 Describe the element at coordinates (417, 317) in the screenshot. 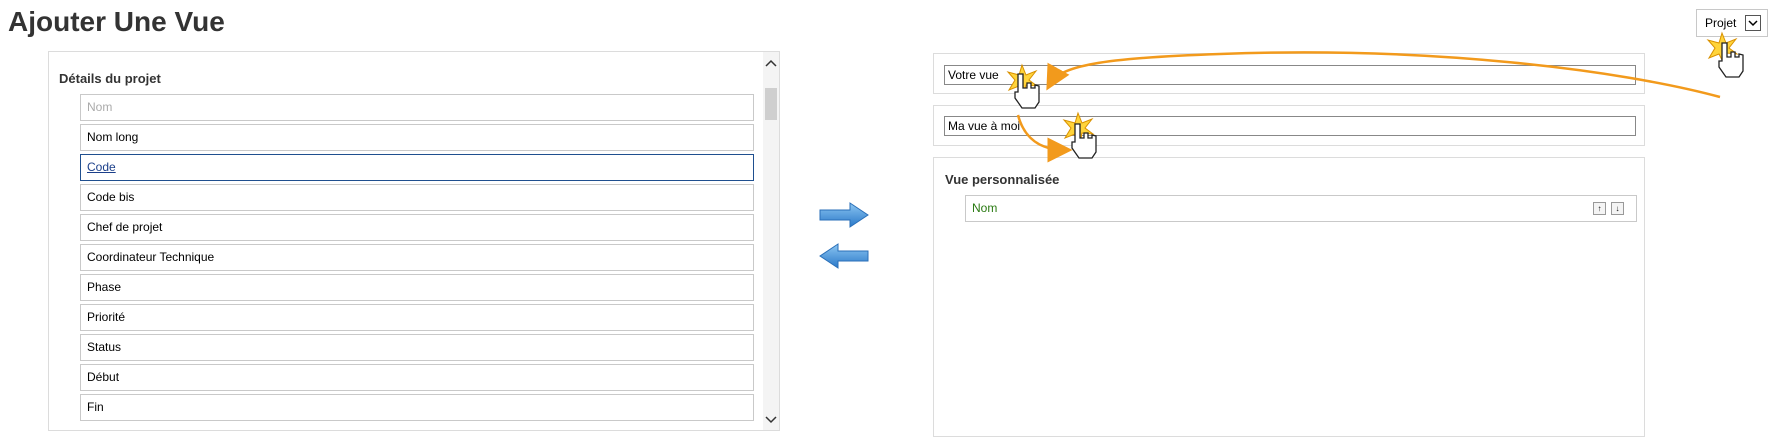

I see `field-list-item: Priorité` at that location.